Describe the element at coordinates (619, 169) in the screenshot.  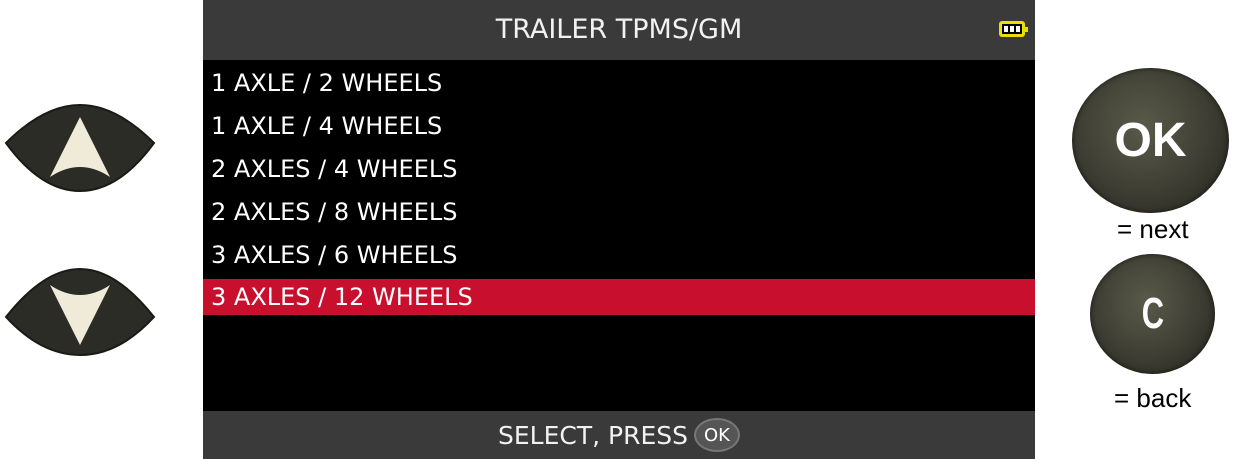
I see `menu-item: 2 AXLES / 4 WHEELS` at that location.